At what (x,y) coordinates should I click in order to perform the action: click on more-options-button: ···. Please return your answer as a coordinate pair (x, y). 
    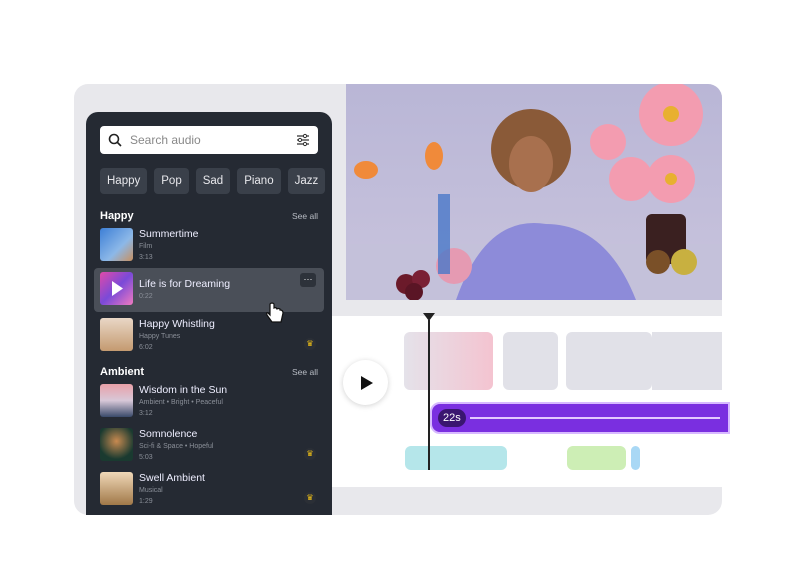
    Looking at the image, I should click on (308, 280).